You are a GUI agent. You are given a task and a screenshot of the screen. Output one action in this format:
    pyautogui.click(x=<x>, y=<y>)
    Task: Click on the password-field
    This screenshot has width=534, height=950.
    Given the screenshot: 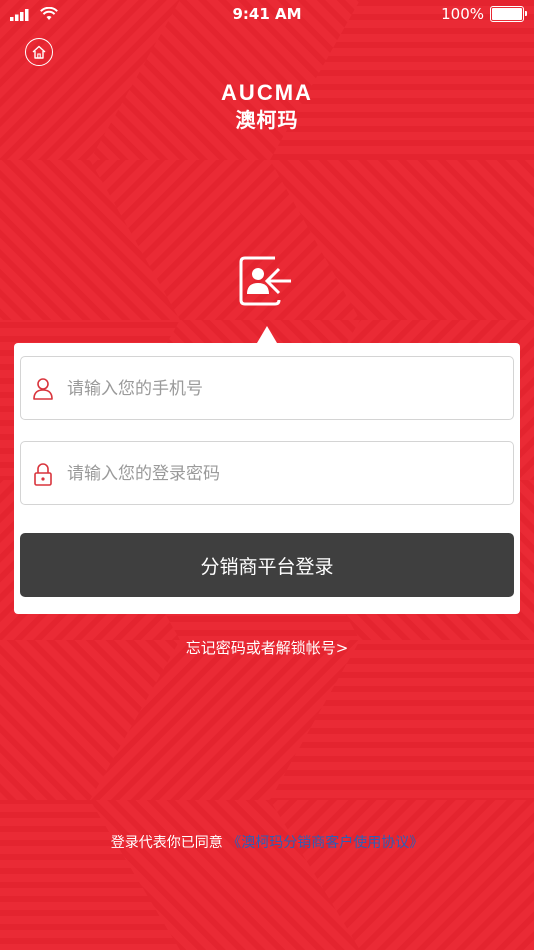 What is the action you would take?
    pyautogui.click(x=267, y=473)
    